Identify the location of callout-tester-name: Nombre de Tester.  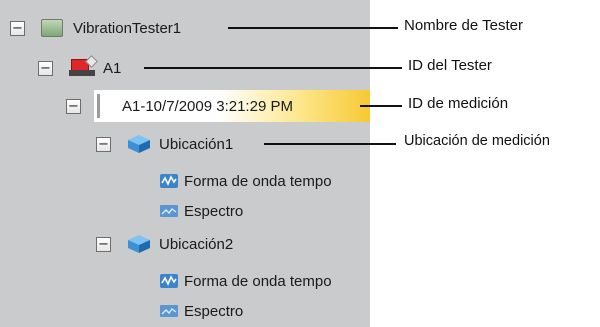
(463, 25).